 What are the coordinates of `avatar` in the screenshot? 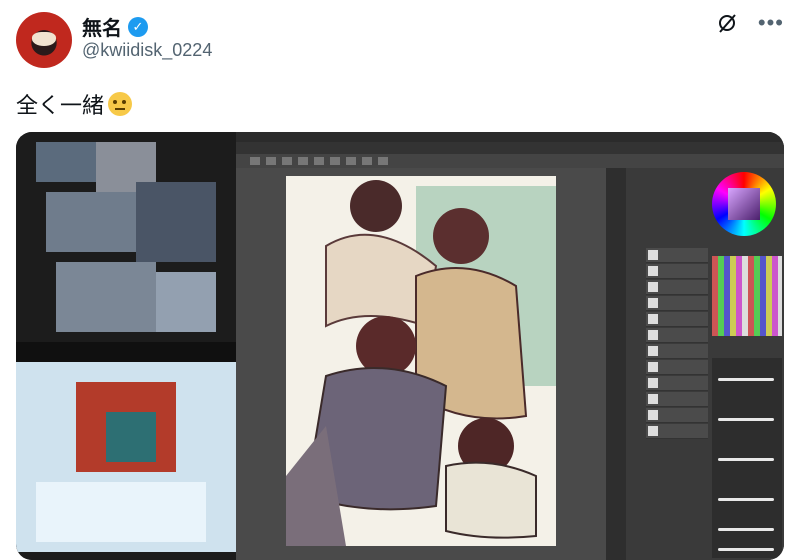 It's located at (44, 40).